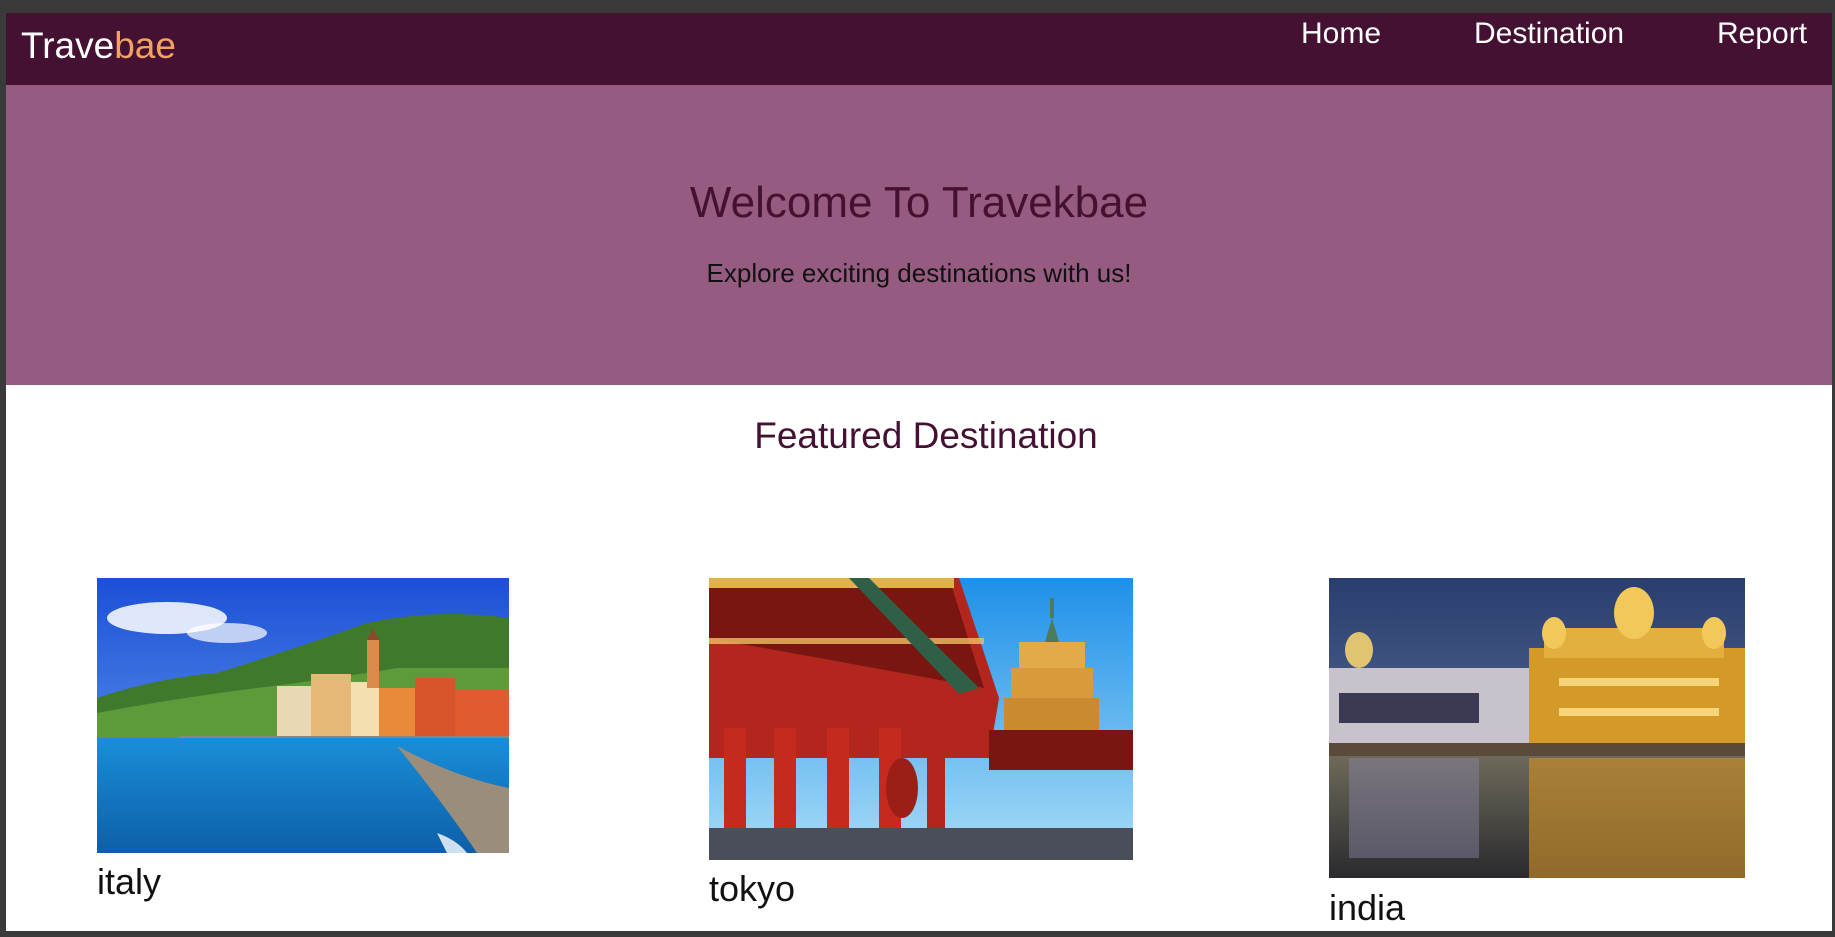 The image size is (1835, 937). I want to click on italy-photo, so click(303, 715).